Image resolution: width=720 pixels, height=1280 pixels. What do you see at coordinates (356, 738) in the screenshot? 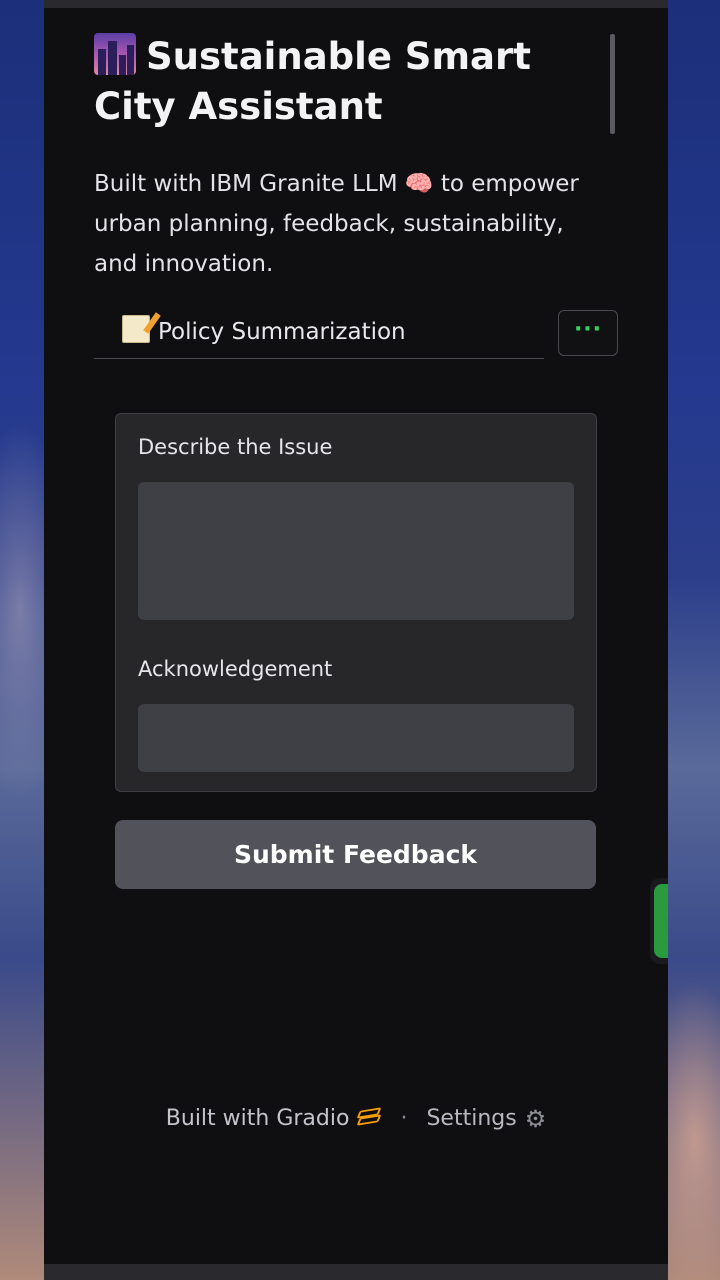
I see `acknowledgement-output` at bounding box center [356, 738].